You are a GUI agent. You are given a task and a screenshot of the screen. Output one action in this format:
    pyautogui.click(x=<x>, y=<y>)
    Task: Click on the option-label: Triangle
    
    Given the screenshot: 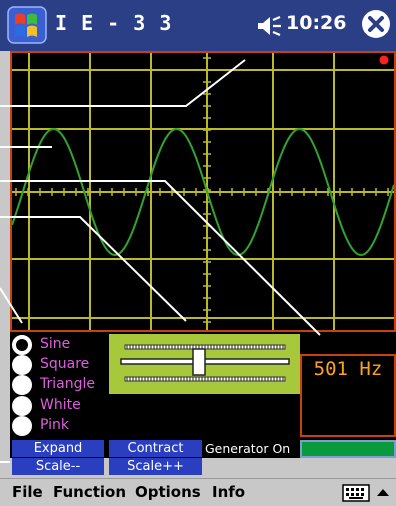 What is the action you would take?
    pyautogui.click(x=67, y=384)
    